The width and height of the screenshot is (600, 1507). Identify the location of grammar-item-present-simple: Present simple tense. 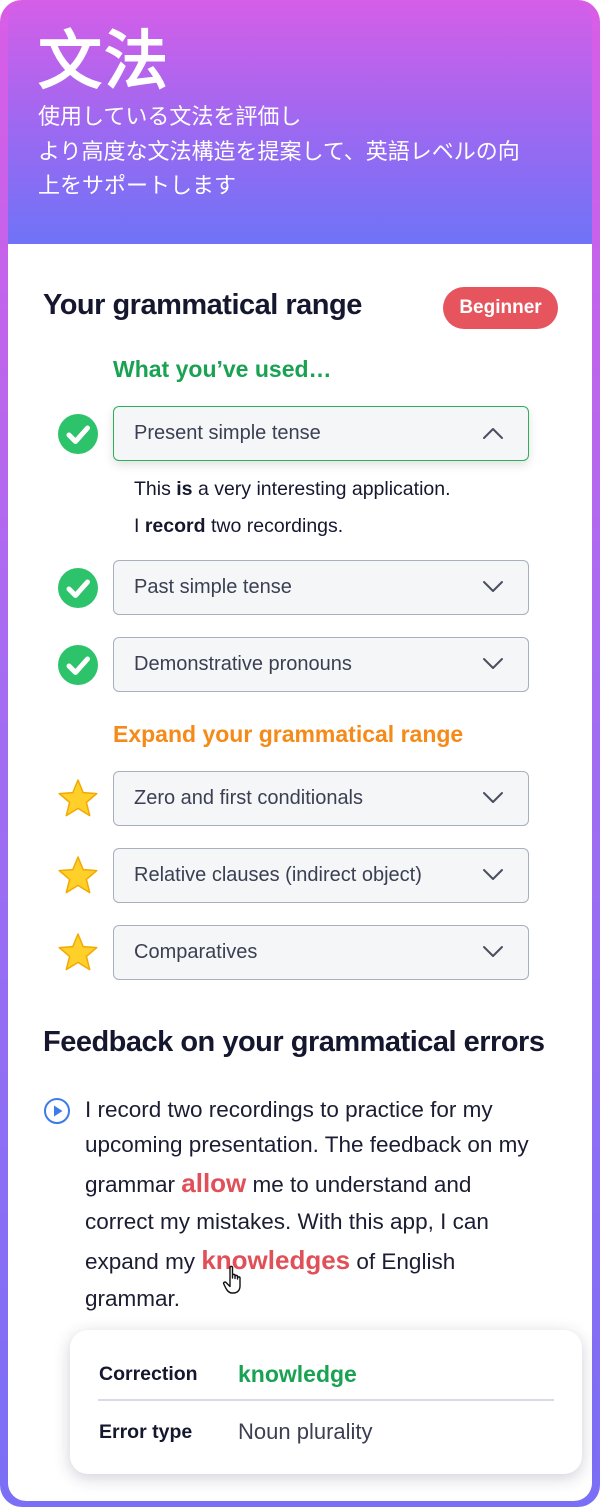
(321, 433).